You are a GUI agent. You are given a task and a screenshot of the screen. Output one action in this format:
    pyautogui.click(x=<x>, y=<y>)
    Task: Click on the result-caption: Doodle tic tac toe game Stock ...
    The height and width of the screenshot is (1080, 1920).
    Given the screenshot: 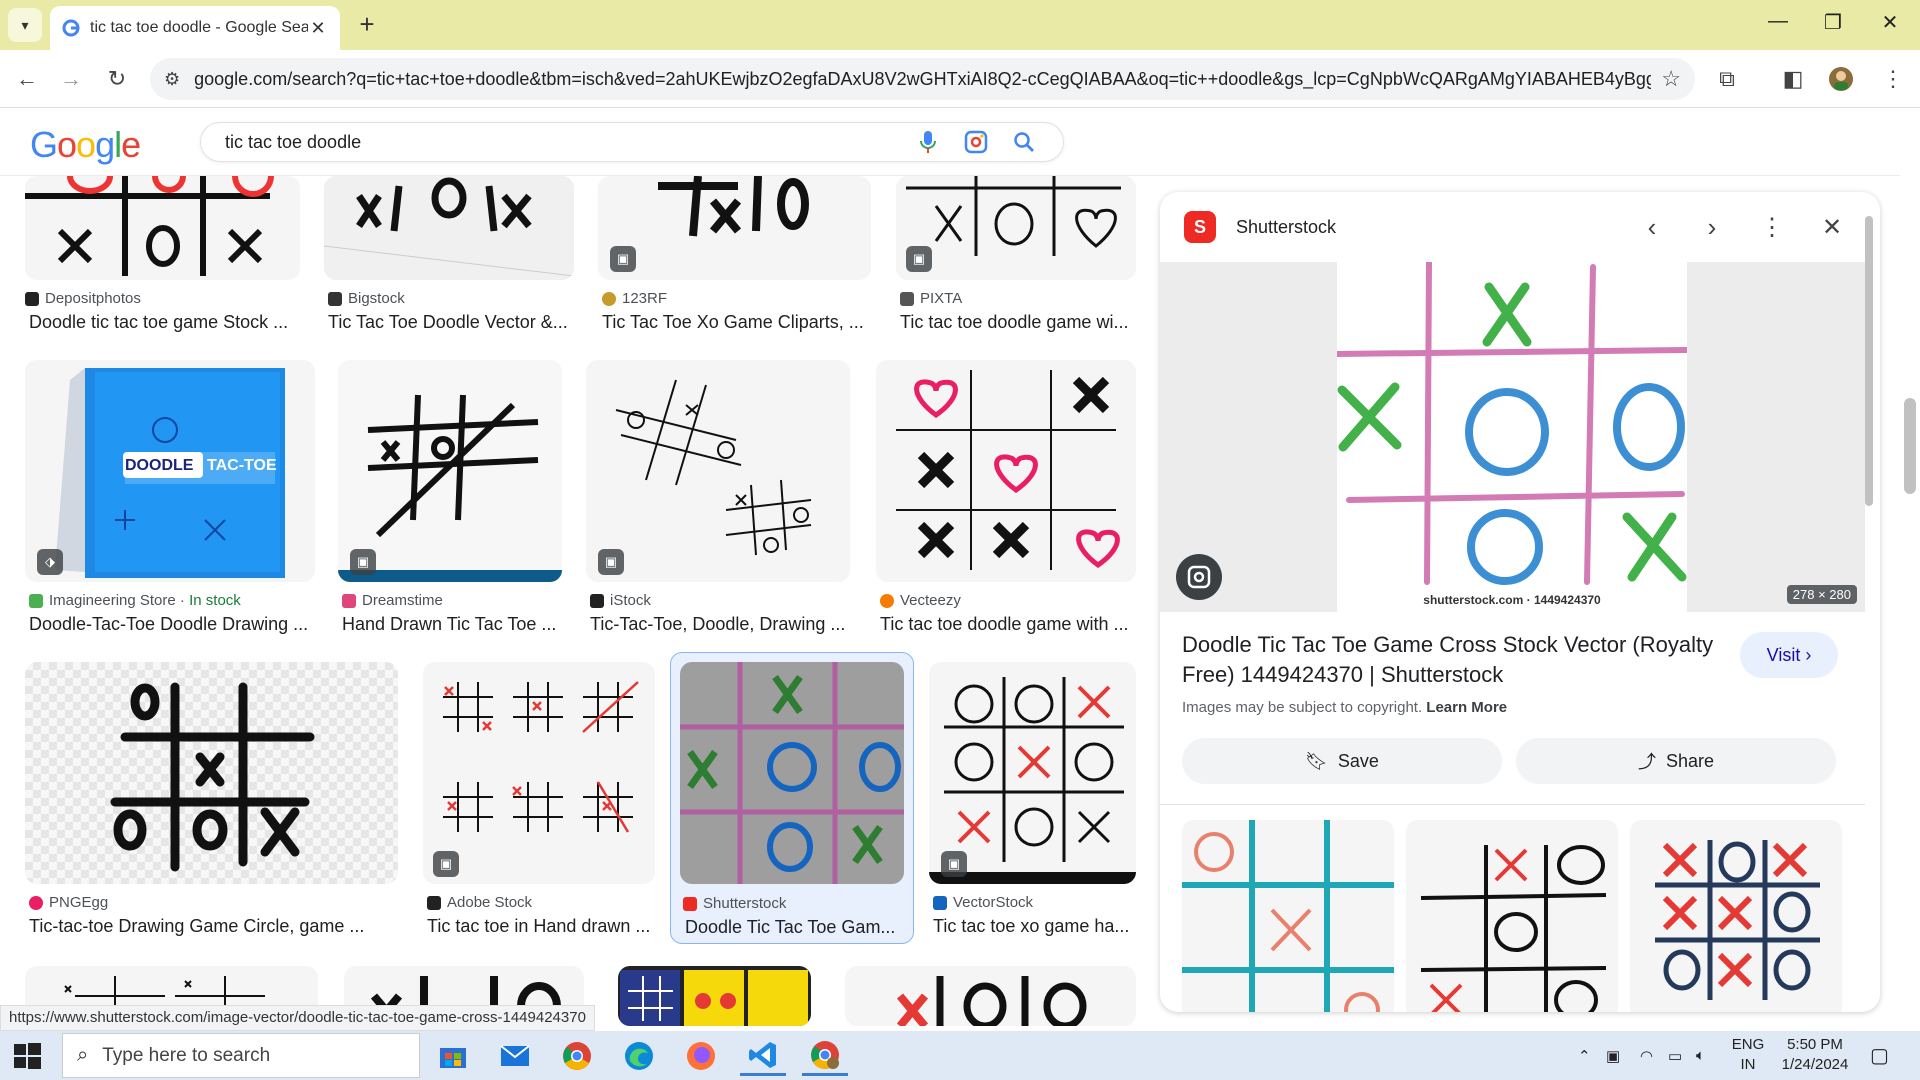 What is the action you would take?
    pyautogui.click(x=164, y=322)
    